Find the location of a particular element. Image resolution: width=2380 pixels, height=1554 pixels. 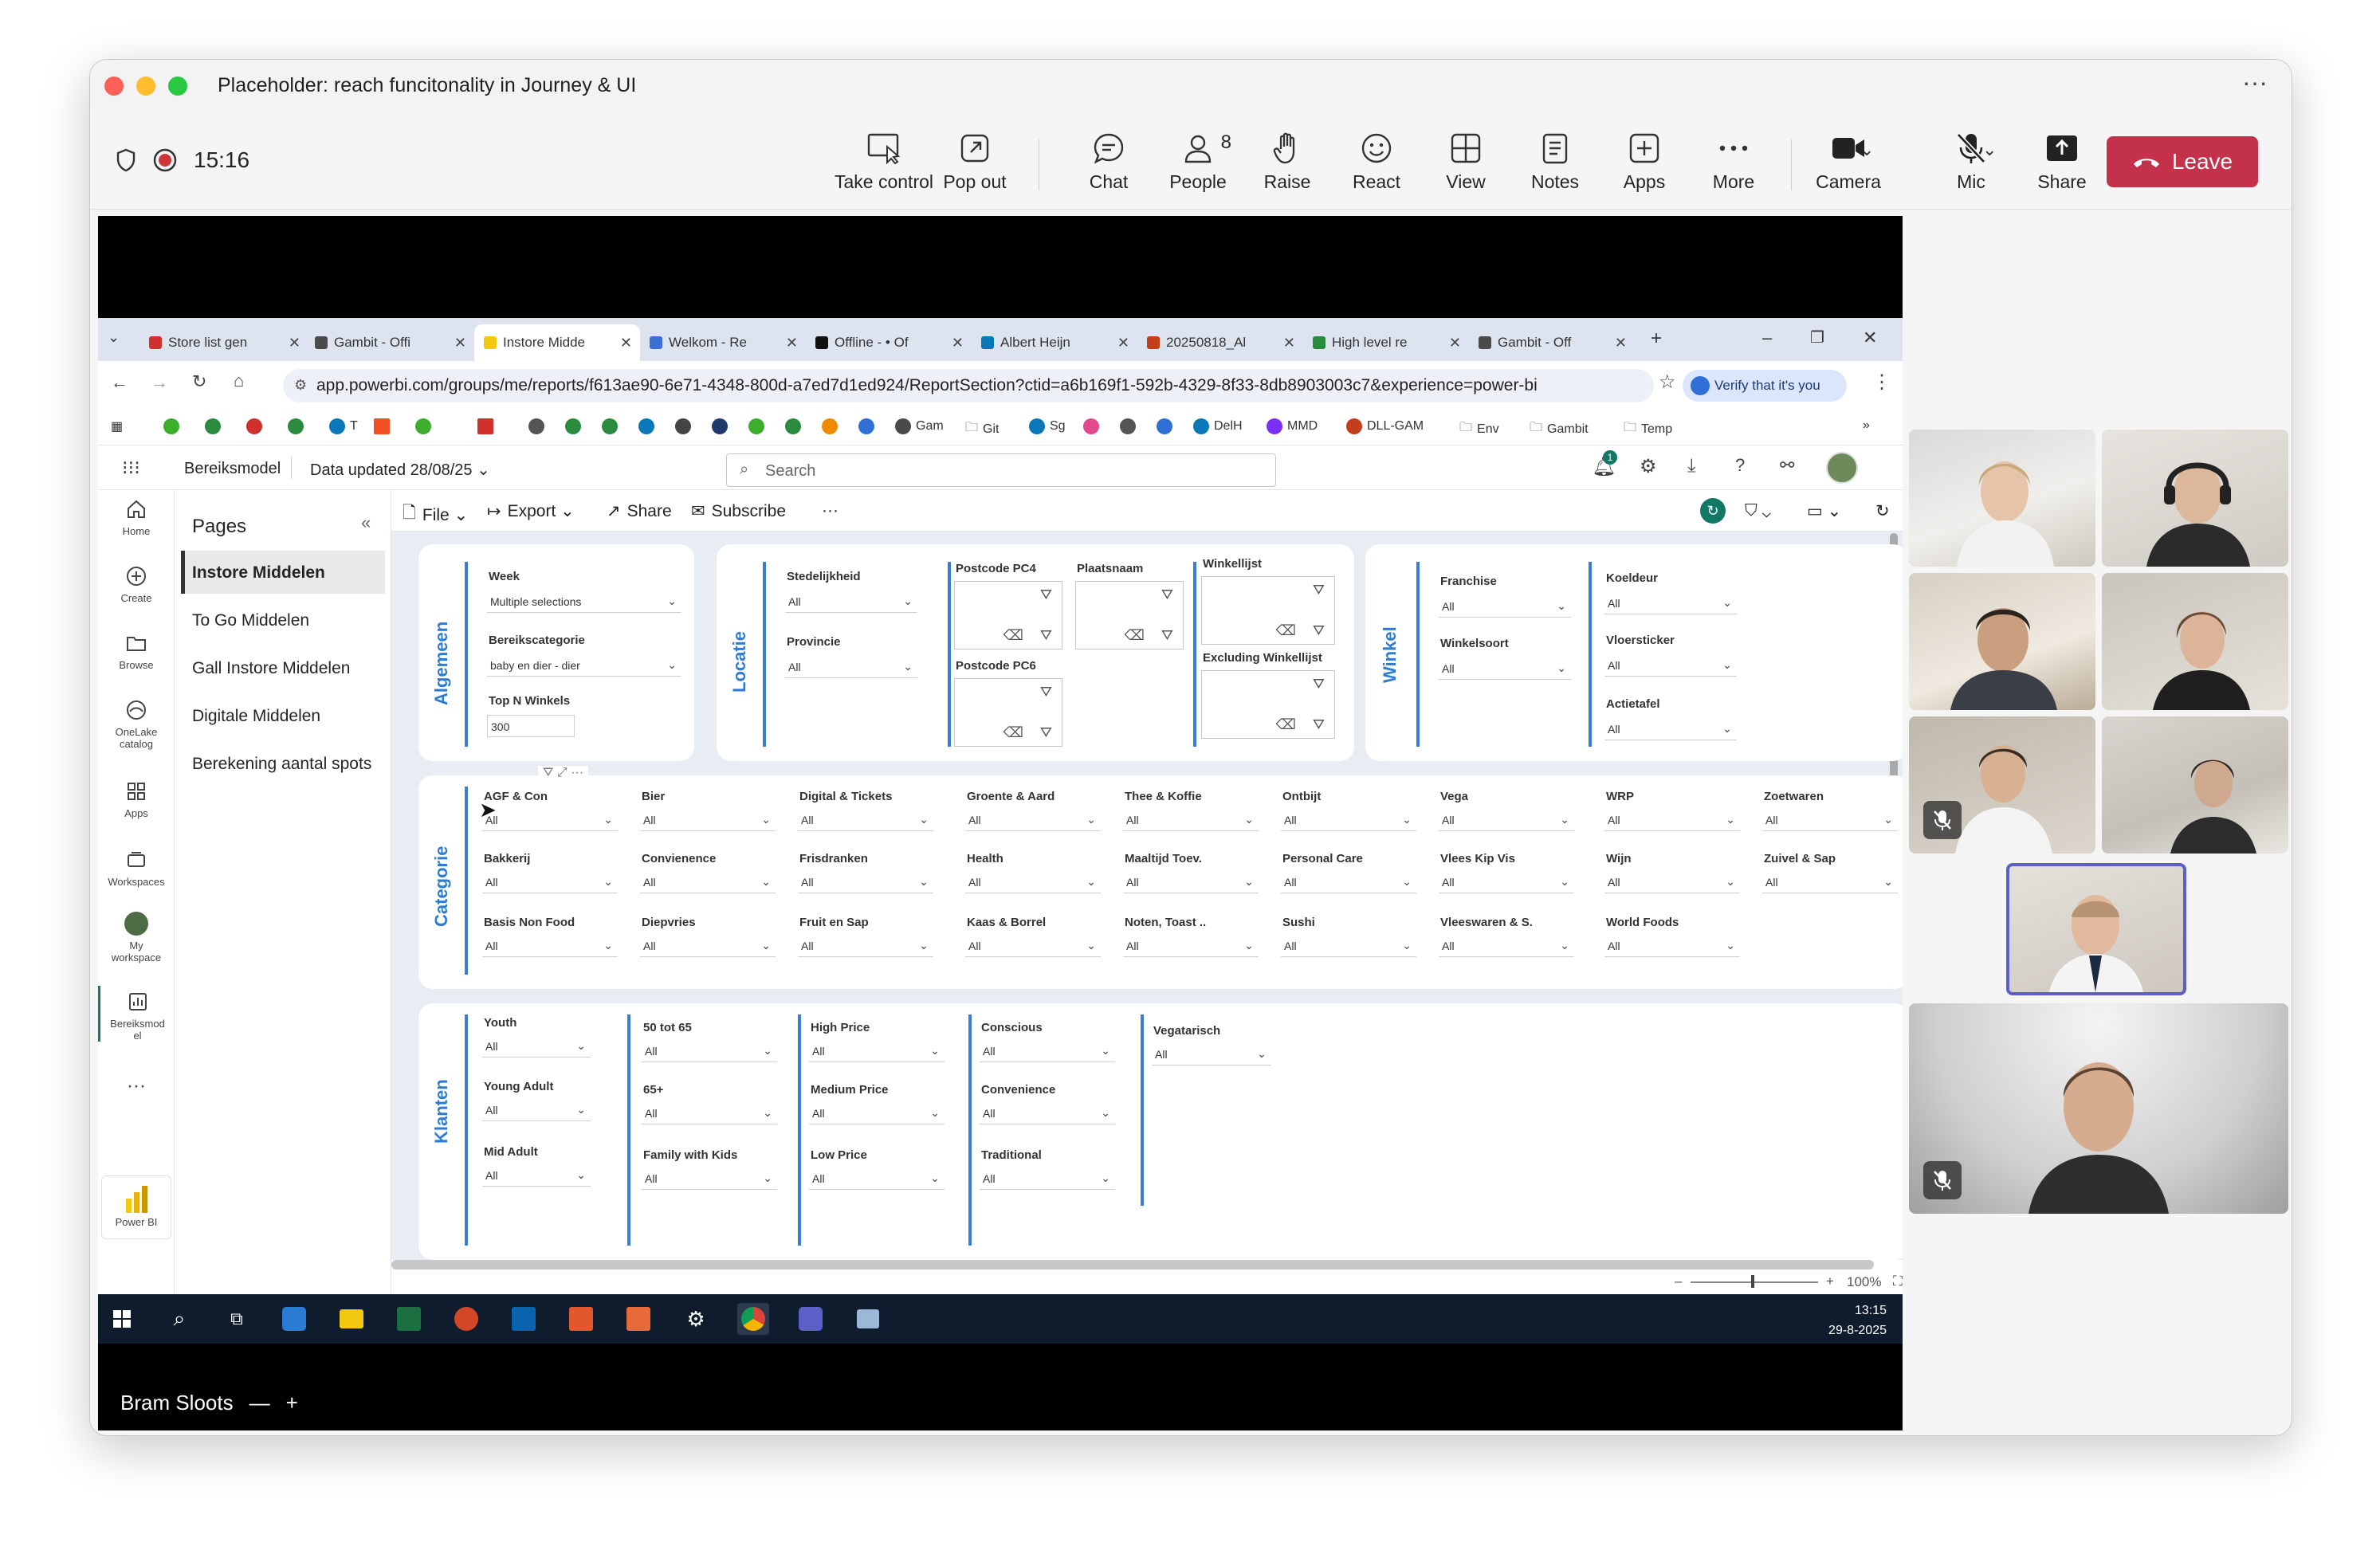

reset-icon: ↻ is located at coordinates (1713, 511).